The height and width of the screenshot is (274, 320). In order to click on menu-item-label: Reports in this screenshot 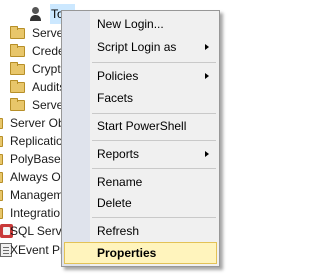, I will do `click(118, 154)`.